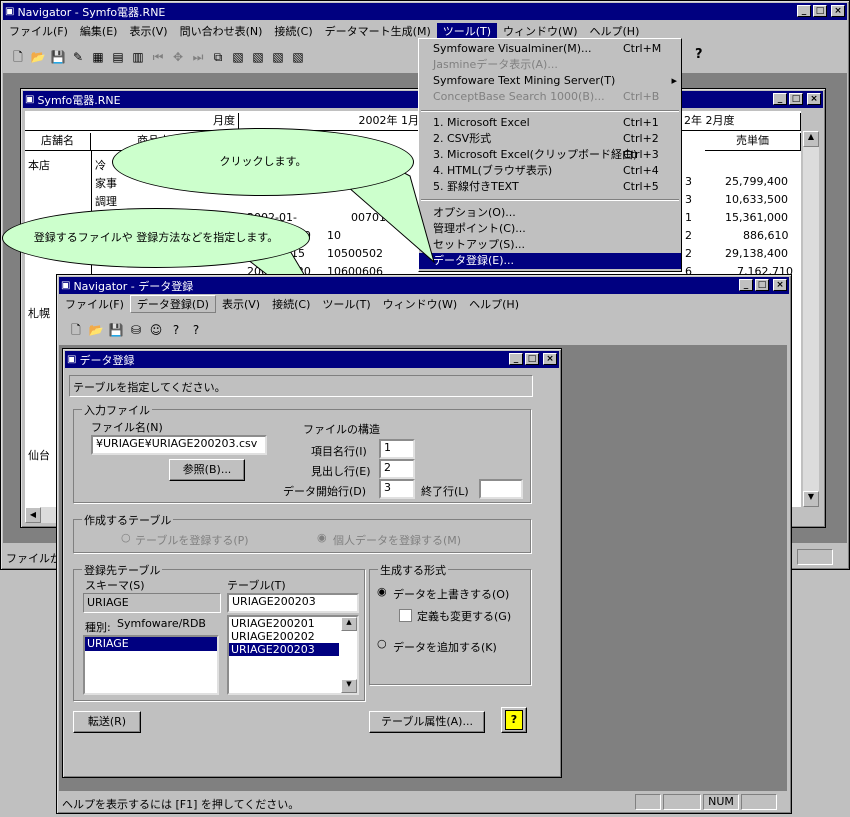  What do you see at coordinates (451, 594) in the screenshot?
I see `radio-overwrite-label: データを上書きする(O)` at bounding box center [451, 594].